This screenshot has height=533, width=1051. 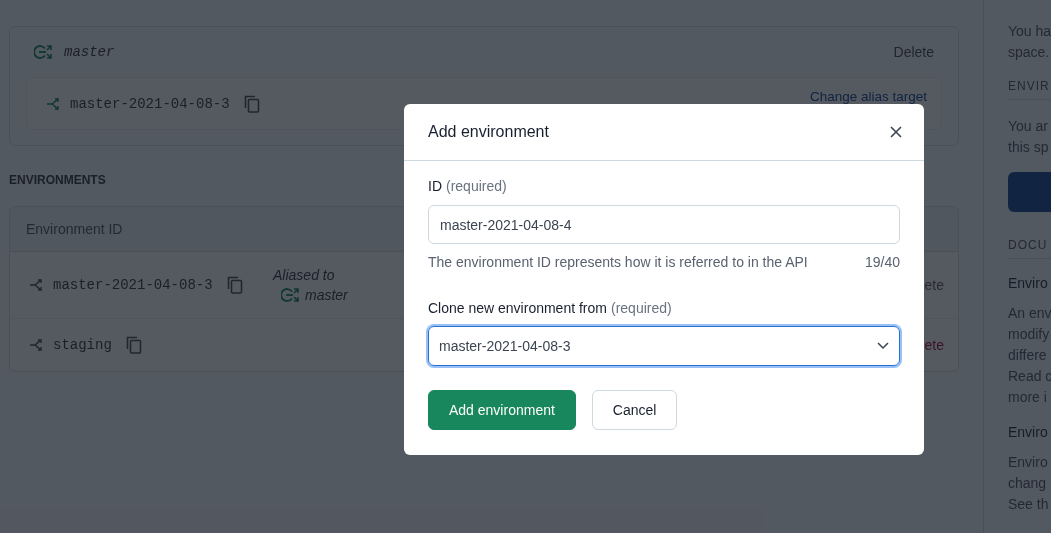 What do you see at coordinates (82, 345) in the screenshot?
I see `environment-id: staging` at bounding box center [82, 345].